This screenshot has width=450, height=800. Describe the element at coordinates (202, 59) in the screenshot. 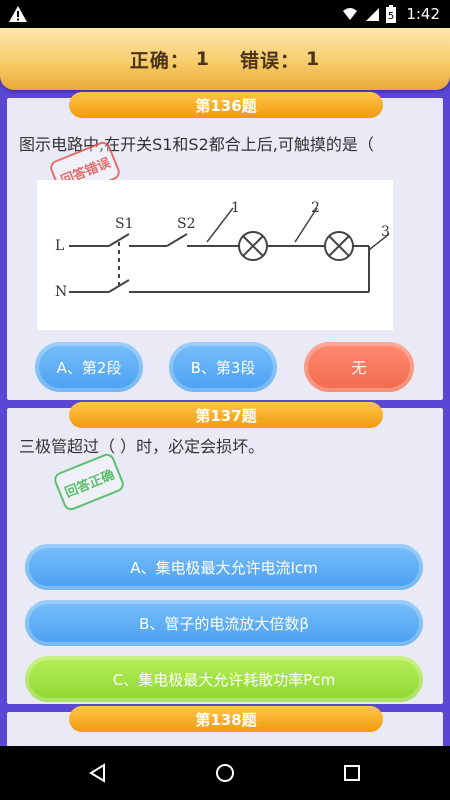

I see `correct-count: 1` at that location.